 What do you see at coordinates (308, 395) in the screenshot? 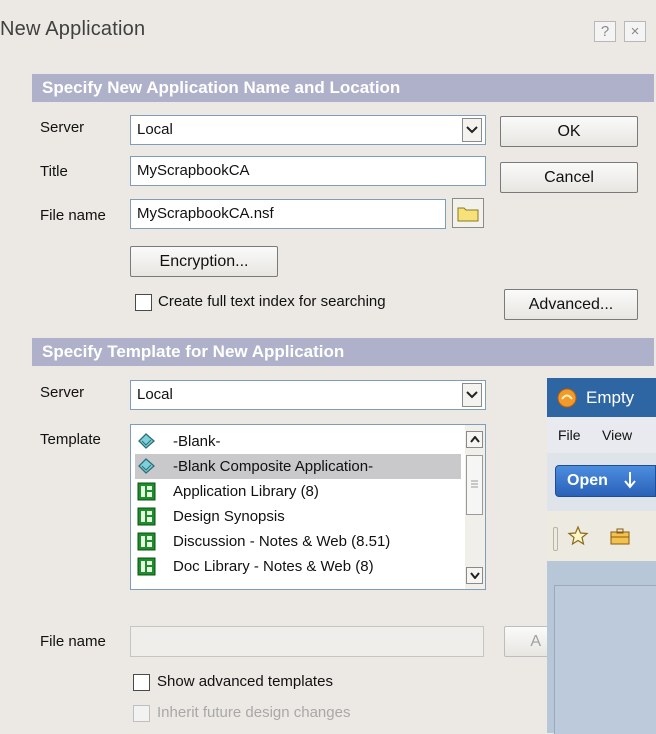
I see `template-server-select: Local` at bounding box center [308, 395].